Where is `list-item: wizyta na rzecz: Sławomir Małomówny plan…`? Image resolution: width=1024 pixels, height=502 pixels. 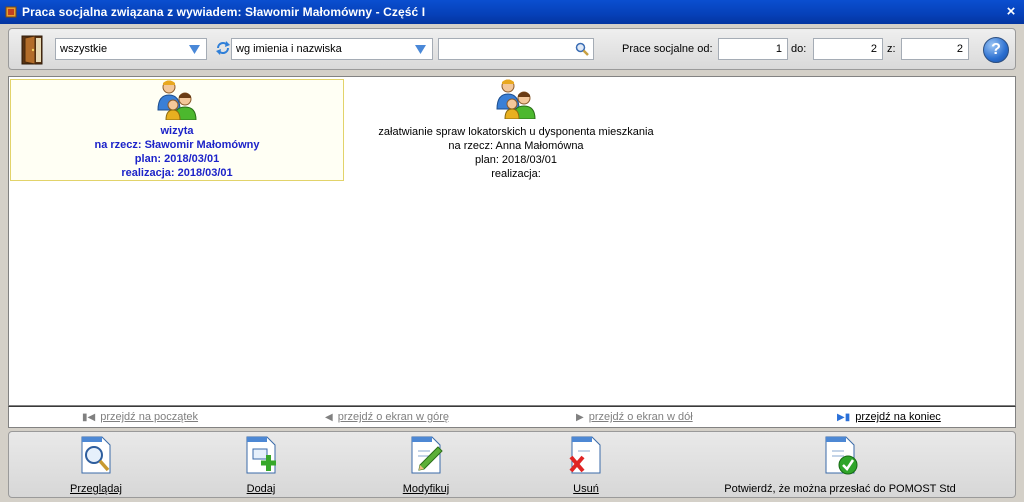 list-item: wizyta na rzecz: Sławomir Małomówny plan… is located at coordinates (177, 130).